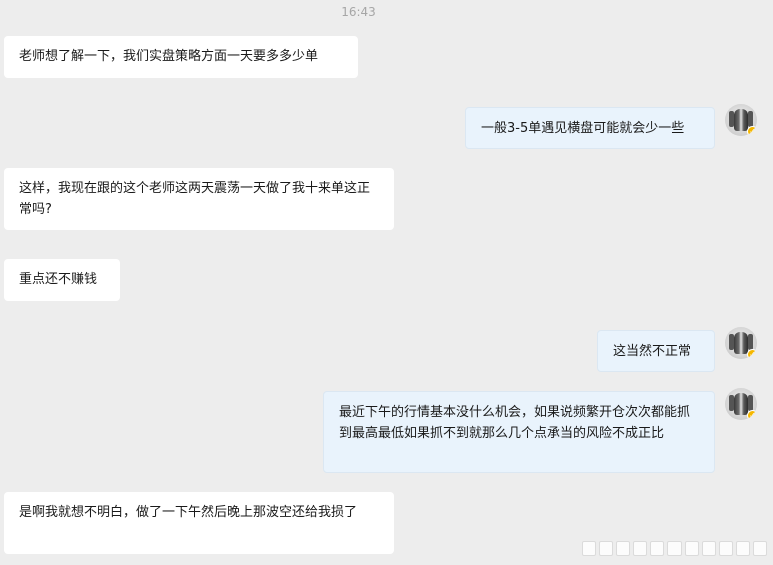  I want to click on outgoing-message-bubble: 一般3-5单遇见横盘可能就会少一些, so click(590, 128).